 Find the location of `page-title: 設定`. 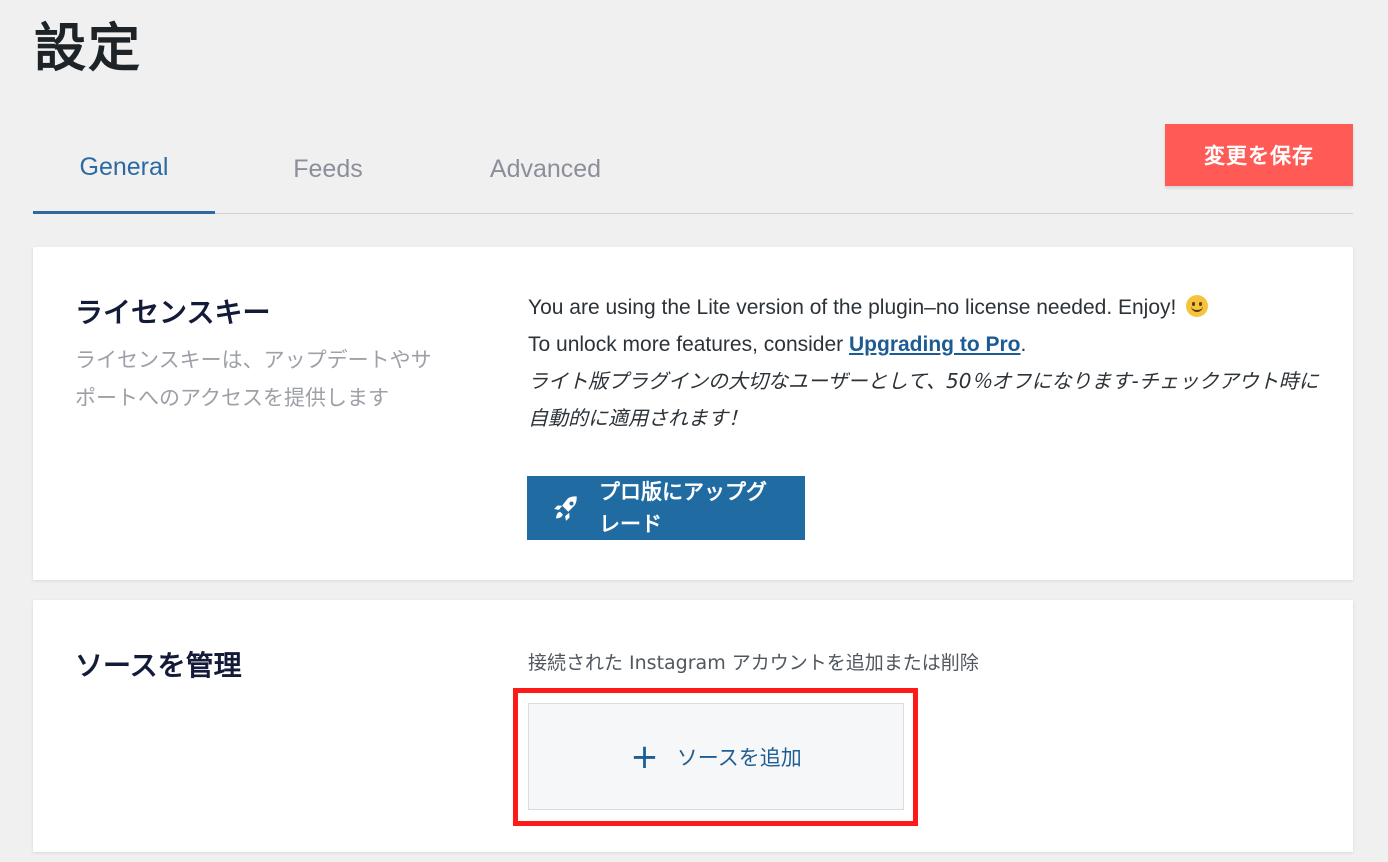

page-title: 設定 is located at coordinates (88, 49).